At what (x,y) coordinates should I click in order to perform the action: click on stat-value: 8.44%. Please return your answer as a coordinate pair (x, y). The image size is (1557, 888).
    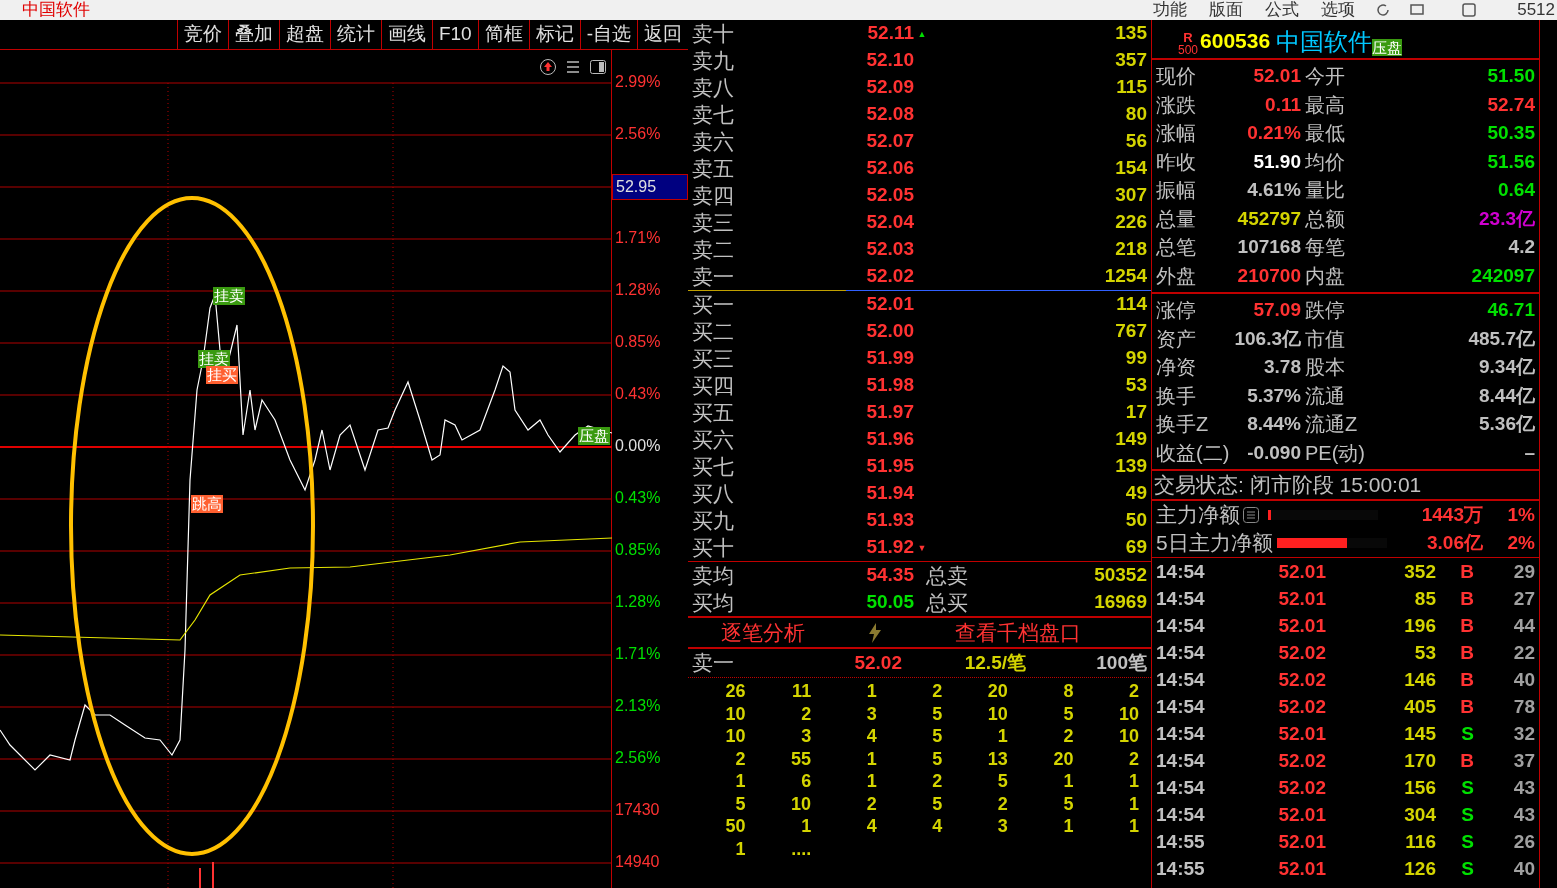
    Looking at the image, I should click on (1274, 424).